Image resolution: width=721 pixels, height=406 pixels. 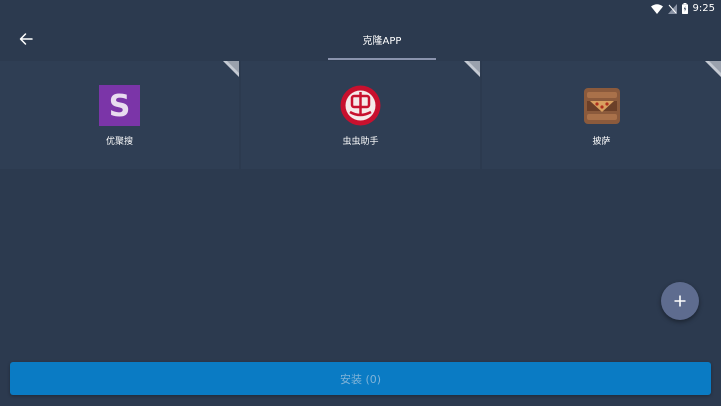 What do you see at coordinates (382, 59) in the screenshot?
I see `tab-indicator` at bounding box center [382, 59].